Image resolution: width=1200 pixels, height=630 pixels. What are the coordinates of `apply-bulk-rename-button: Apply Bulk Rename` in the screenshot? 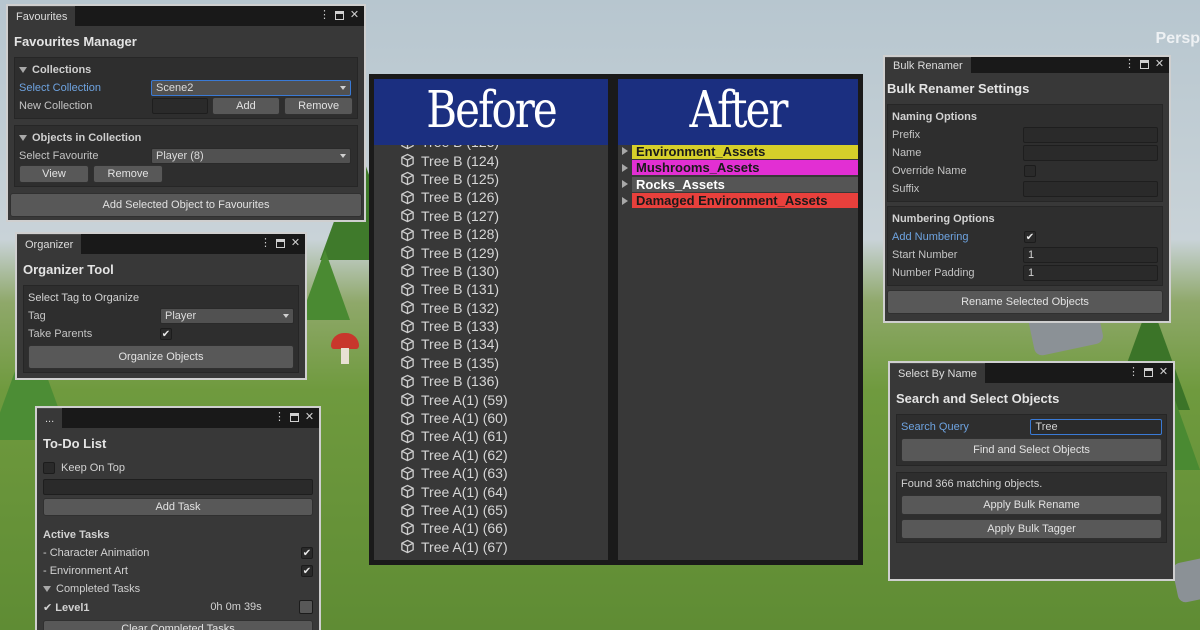 It's located at (1031, 505).